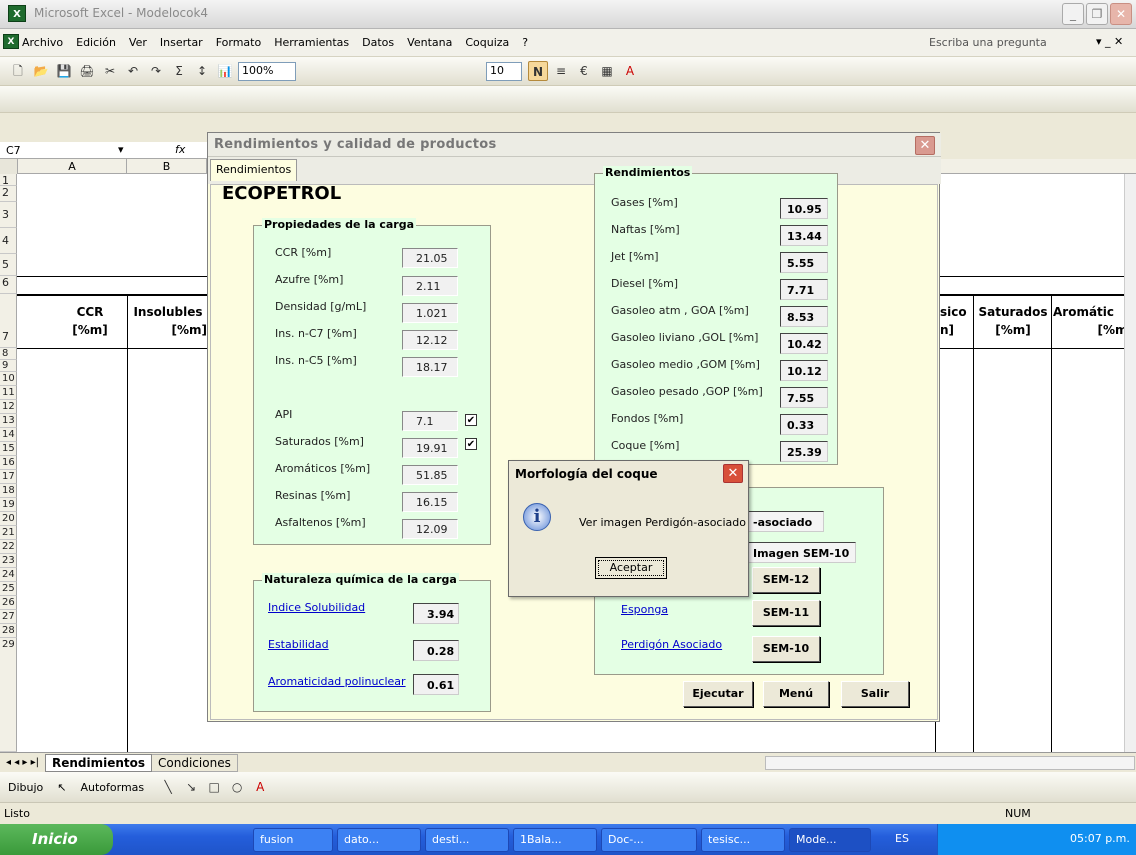 The width and height of the screenshot is (1136, 855). I want to click on row-header: 23, so click(8, 561).